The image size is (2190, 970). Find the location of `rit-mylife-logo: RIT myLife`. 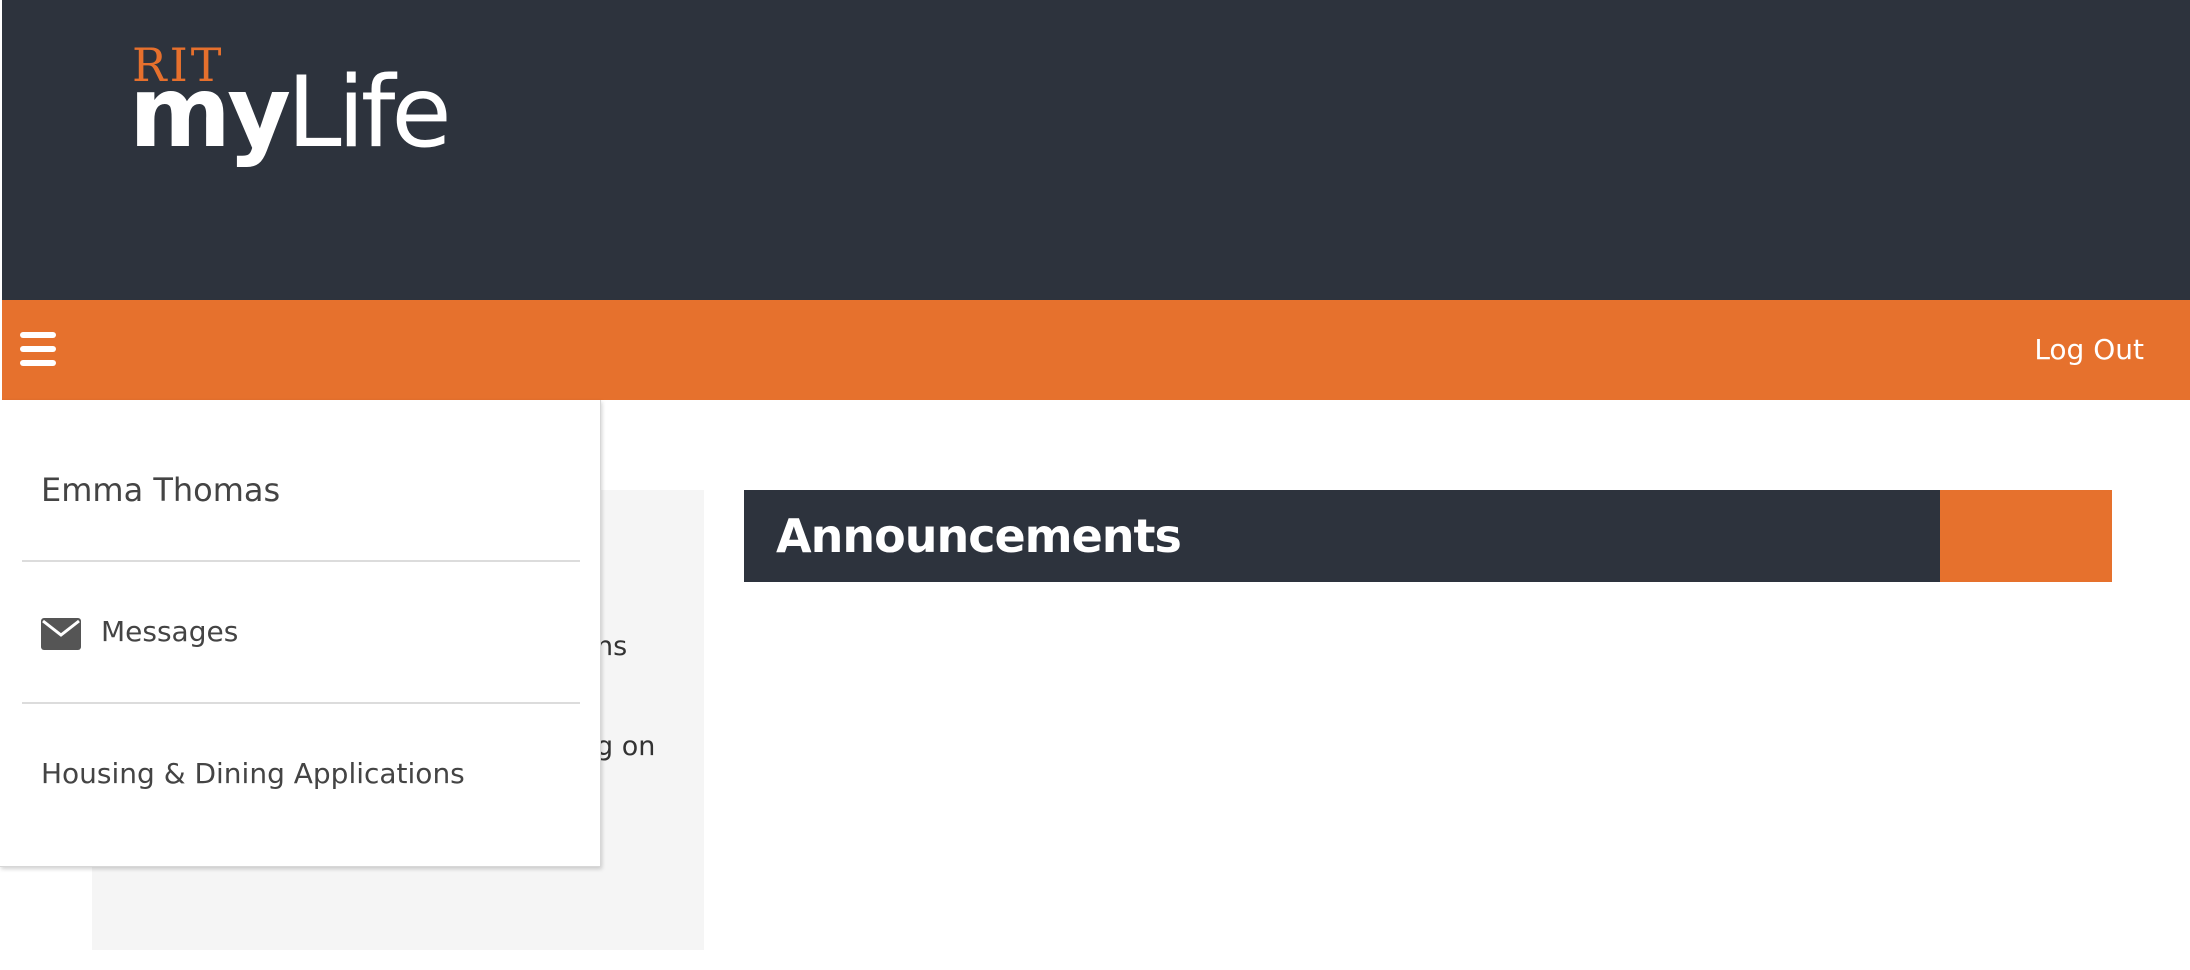

rit-mylife-logo: RIT myLife is located at coordinates (290, 111).